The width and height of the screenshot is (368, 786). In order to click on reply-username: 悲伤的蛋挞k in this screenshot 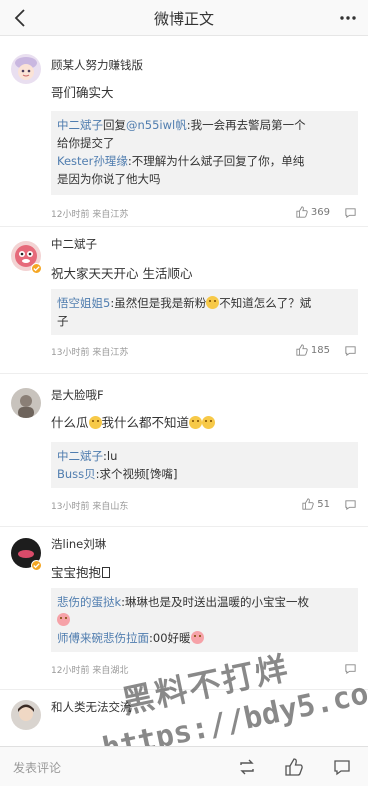, I will do `click(89, 602)`.